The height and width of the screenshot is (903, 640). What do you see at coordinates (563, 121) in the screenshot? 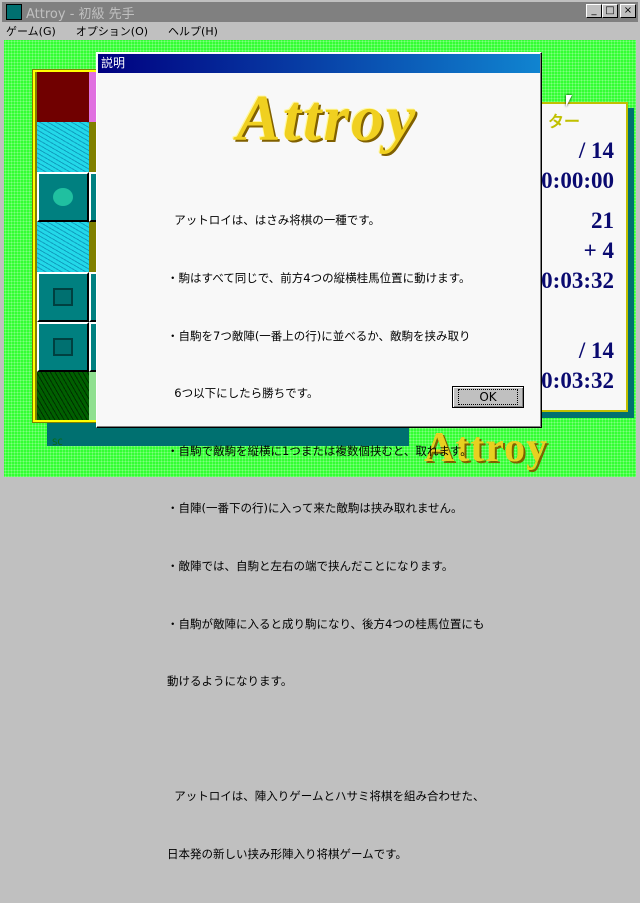
I see `panel-title: ター` at bounding box center [563, 121].